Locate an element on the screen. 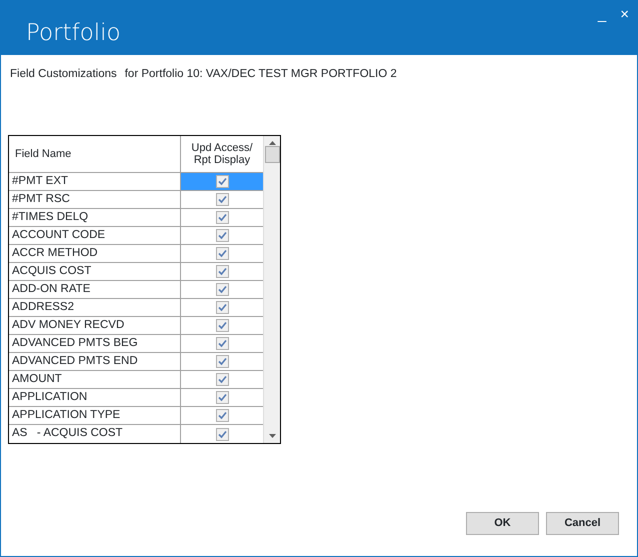 The height and width of the screenshot is (557, 638). table-cell: ACQUIS COST is located at coordinates (95, 271).